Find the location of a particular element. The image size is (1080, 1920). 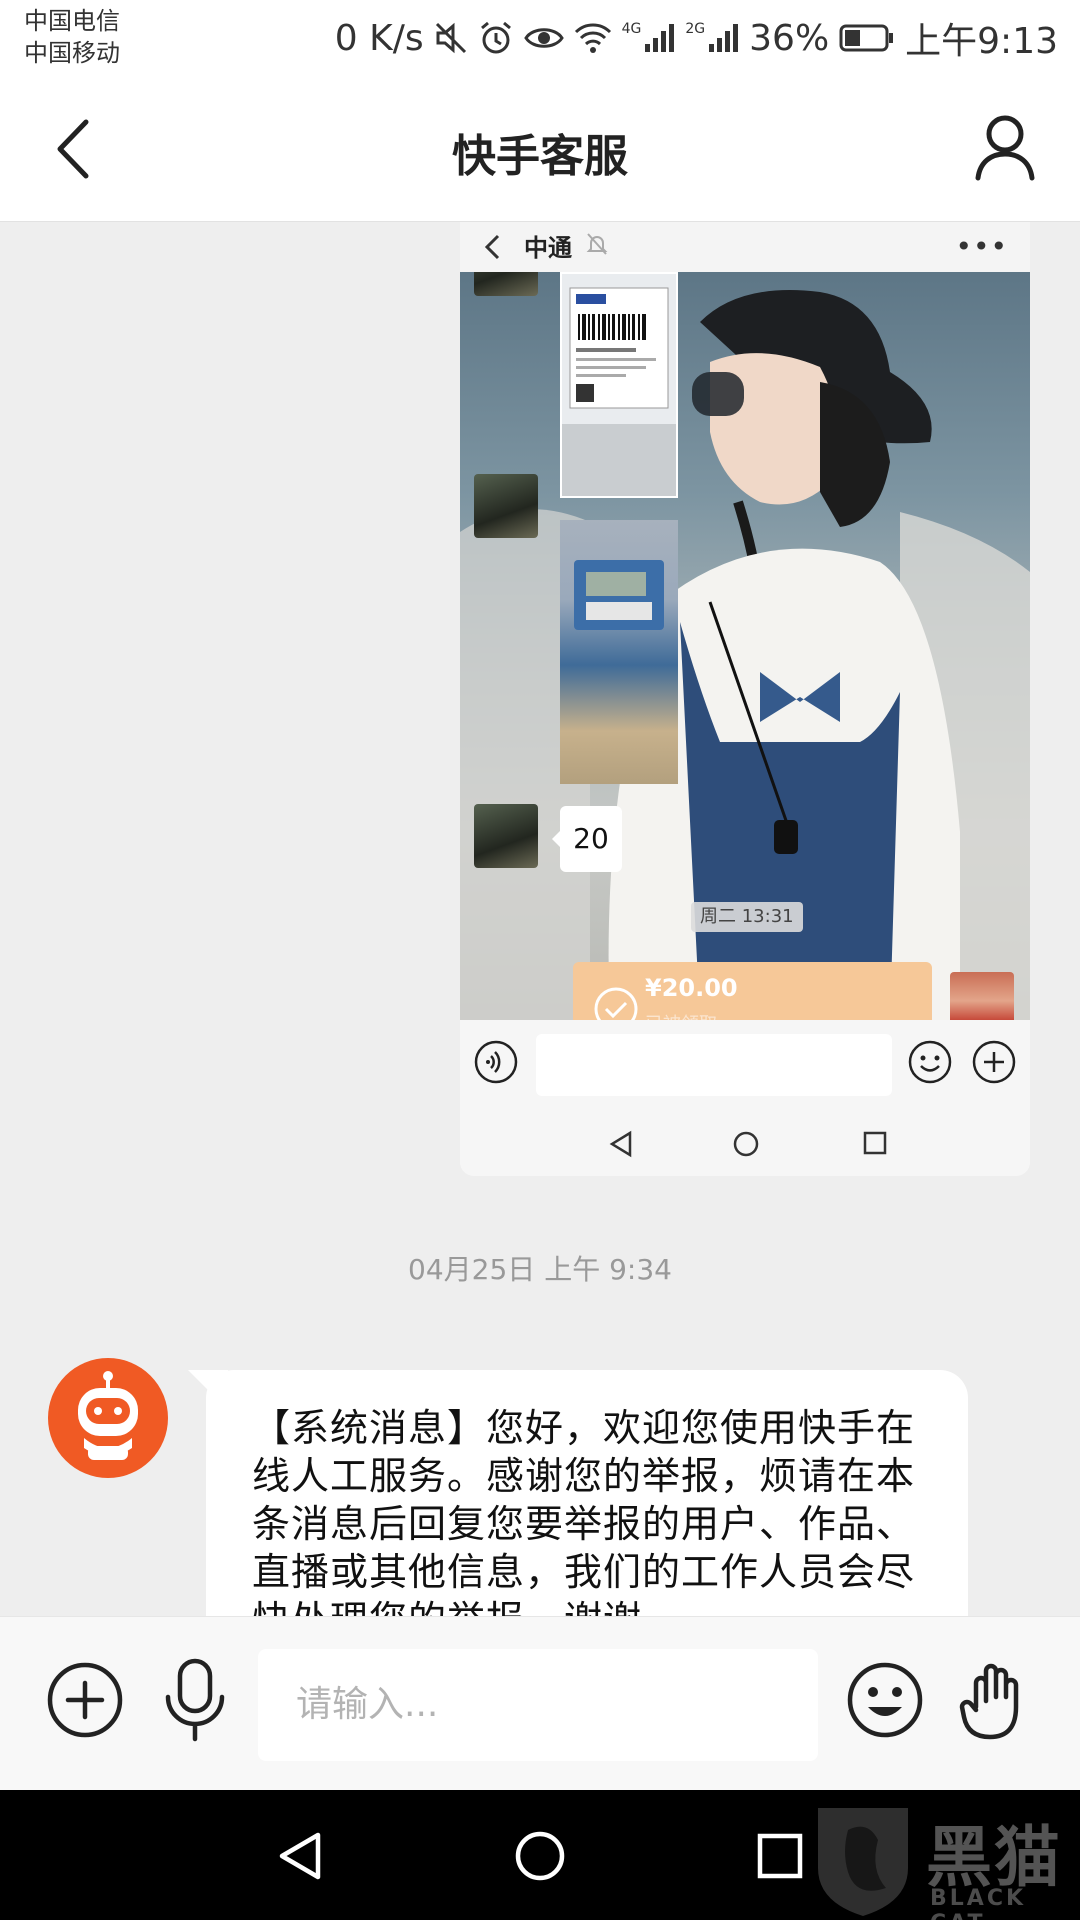

screenshot-input-bar is located at coordinates (745, 1066).